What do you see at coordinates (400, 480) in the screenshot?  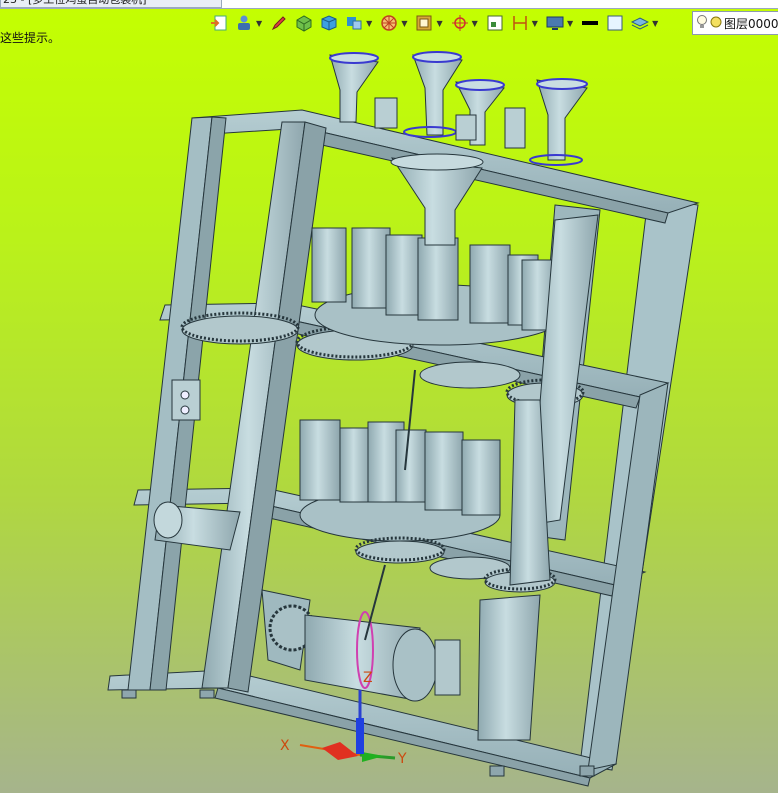 I see `middle-egg-cylinders` at bounding box center [400, 480].